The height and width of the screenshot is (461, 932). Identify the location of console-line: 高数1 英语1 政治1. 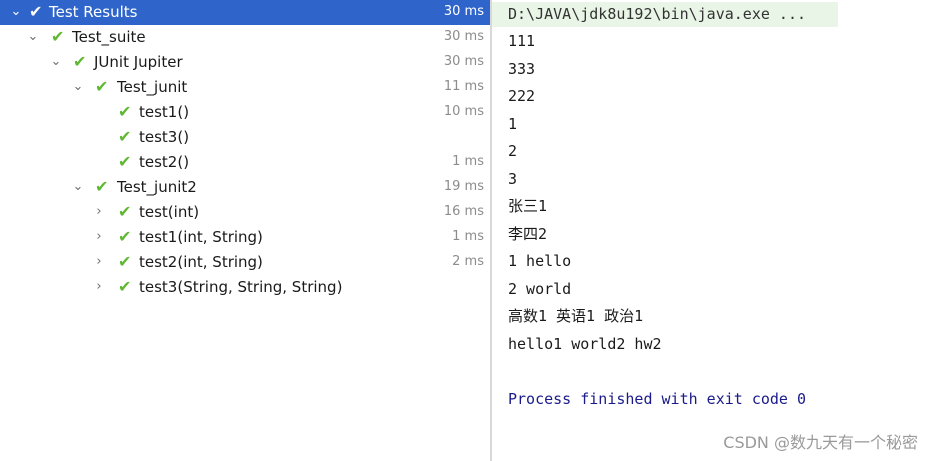
(576, 316).